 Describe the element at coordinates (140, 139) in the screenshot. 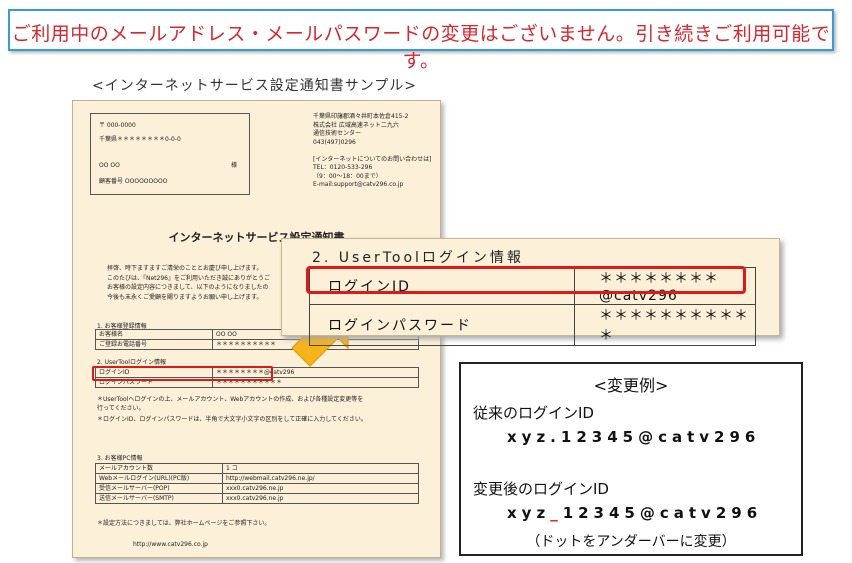

I see `address-line: 千葉県＊＊＊＊＊＊＊＊0-0-0` at that location.